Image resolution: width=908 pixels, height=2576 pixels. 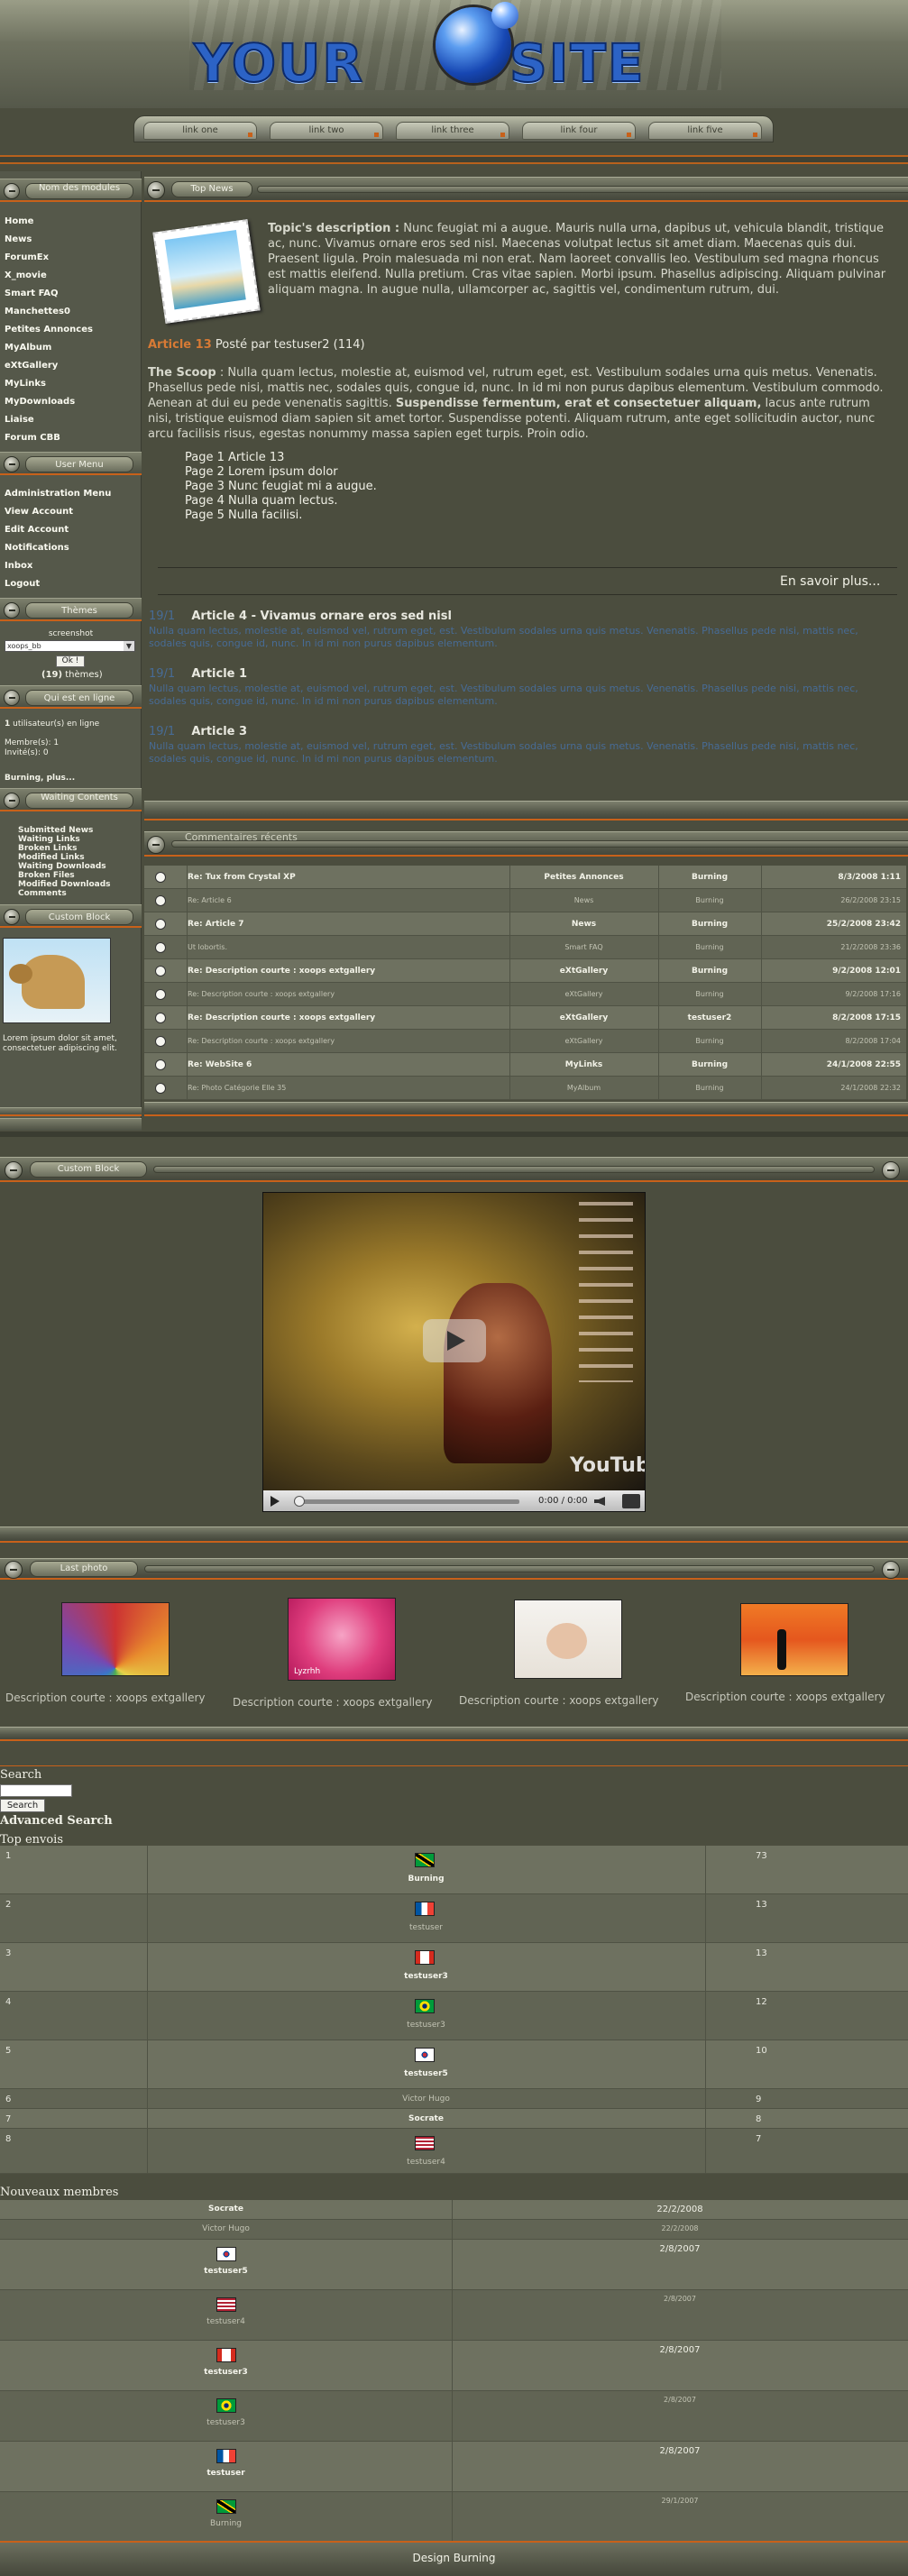 What do you see at coordinates (36, 1790) in the screenshot?
I see `search-input` at bounding box center [36, 1790].